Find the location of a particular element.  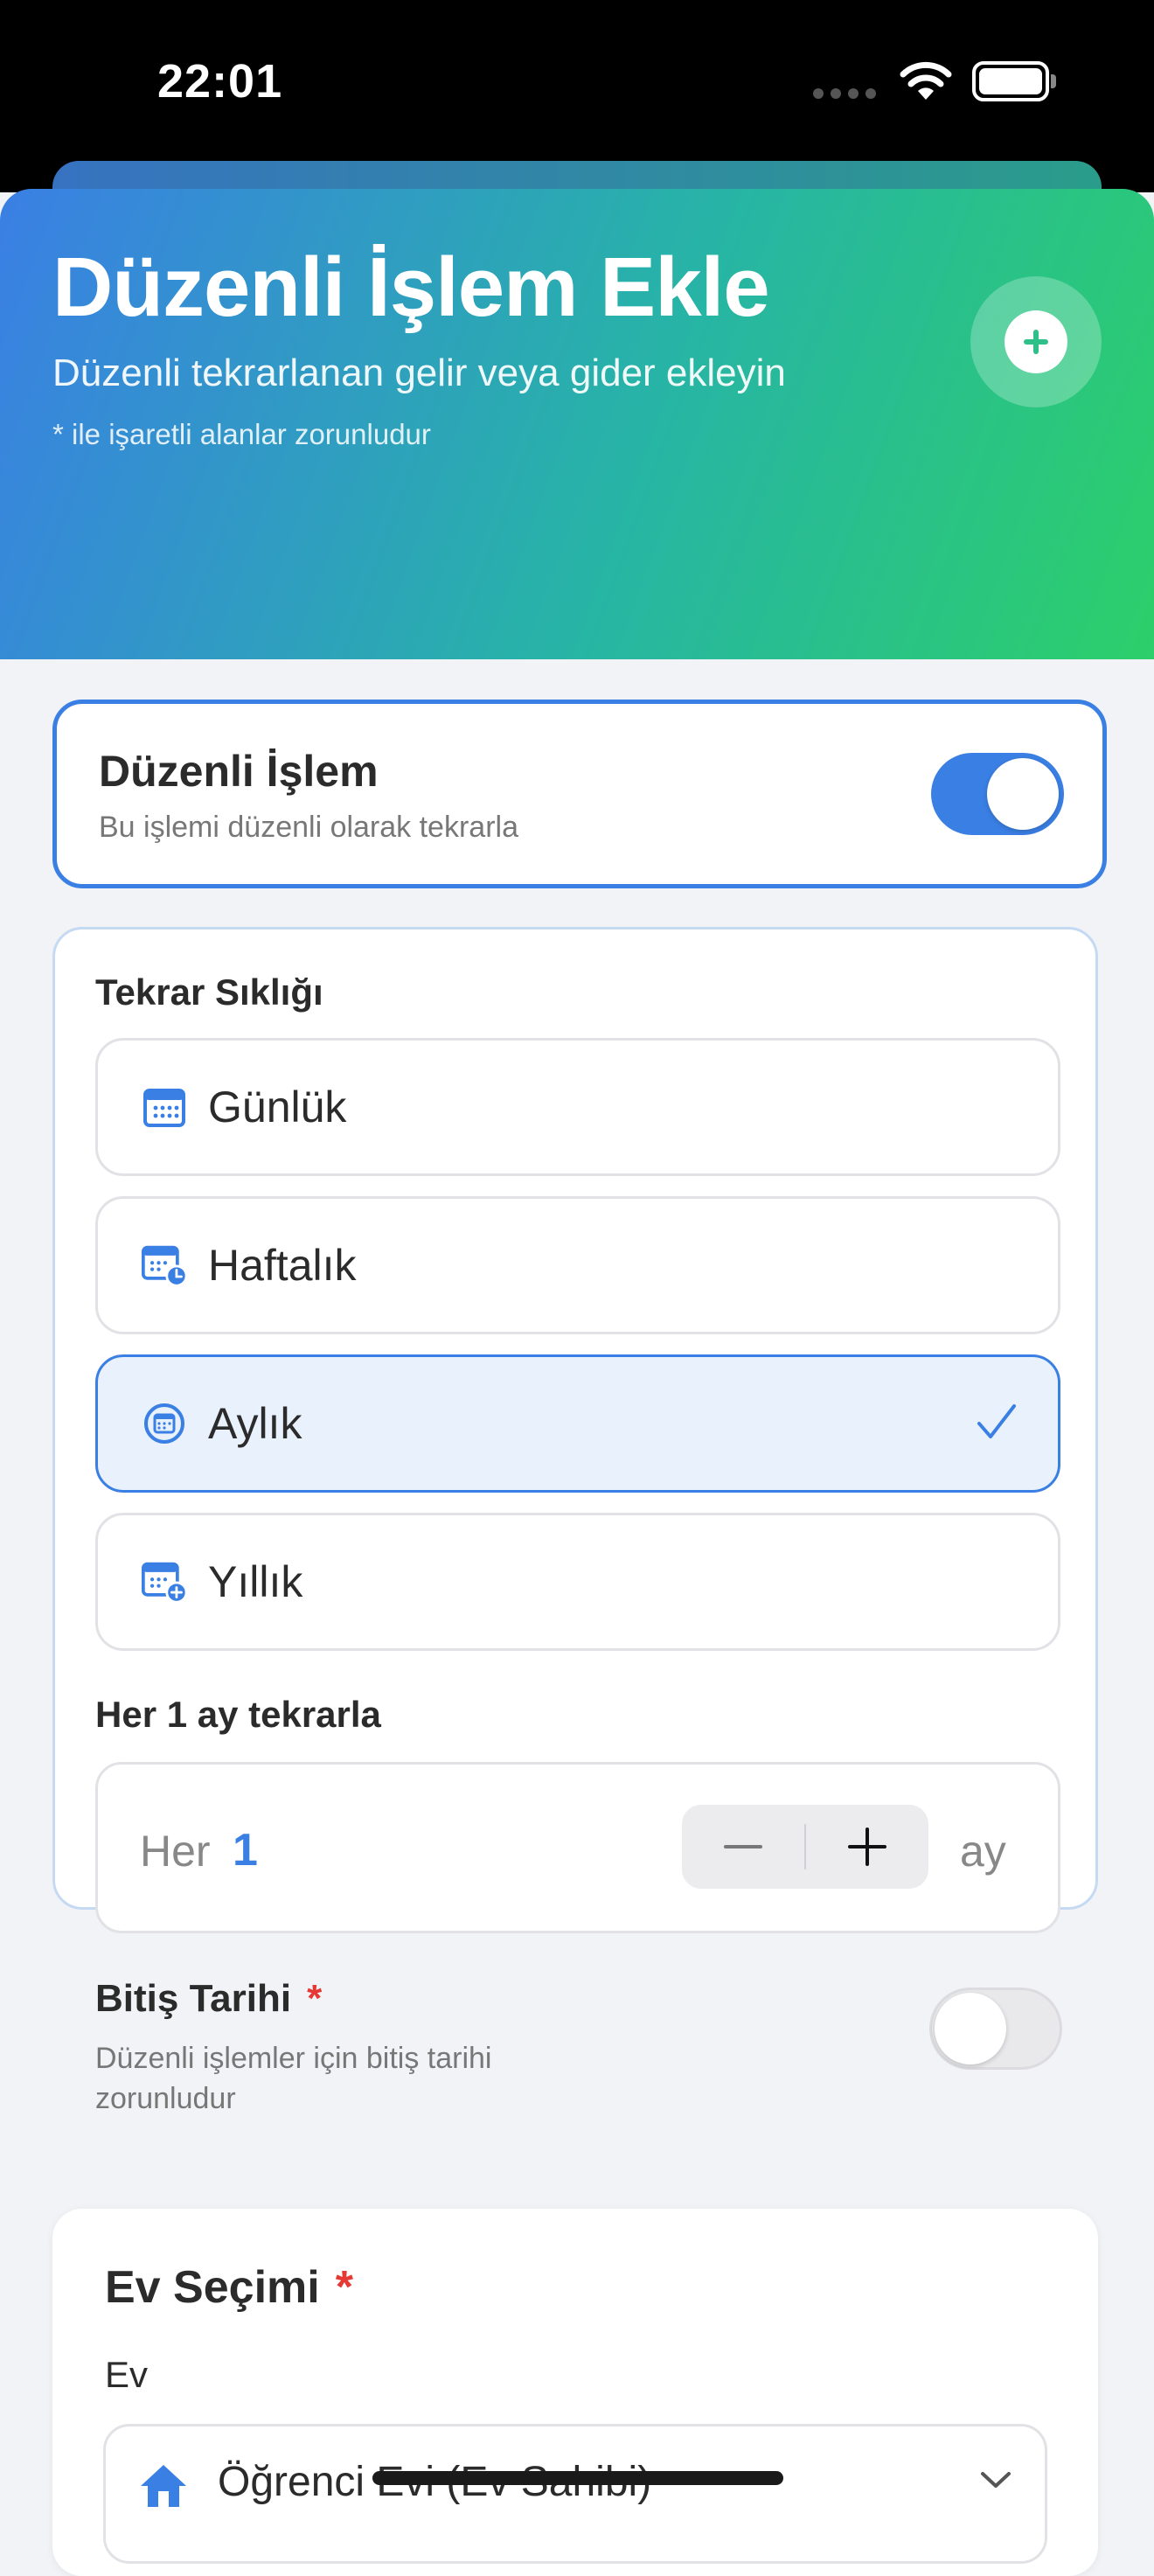

status-icons is located at coordinates (934, 81).